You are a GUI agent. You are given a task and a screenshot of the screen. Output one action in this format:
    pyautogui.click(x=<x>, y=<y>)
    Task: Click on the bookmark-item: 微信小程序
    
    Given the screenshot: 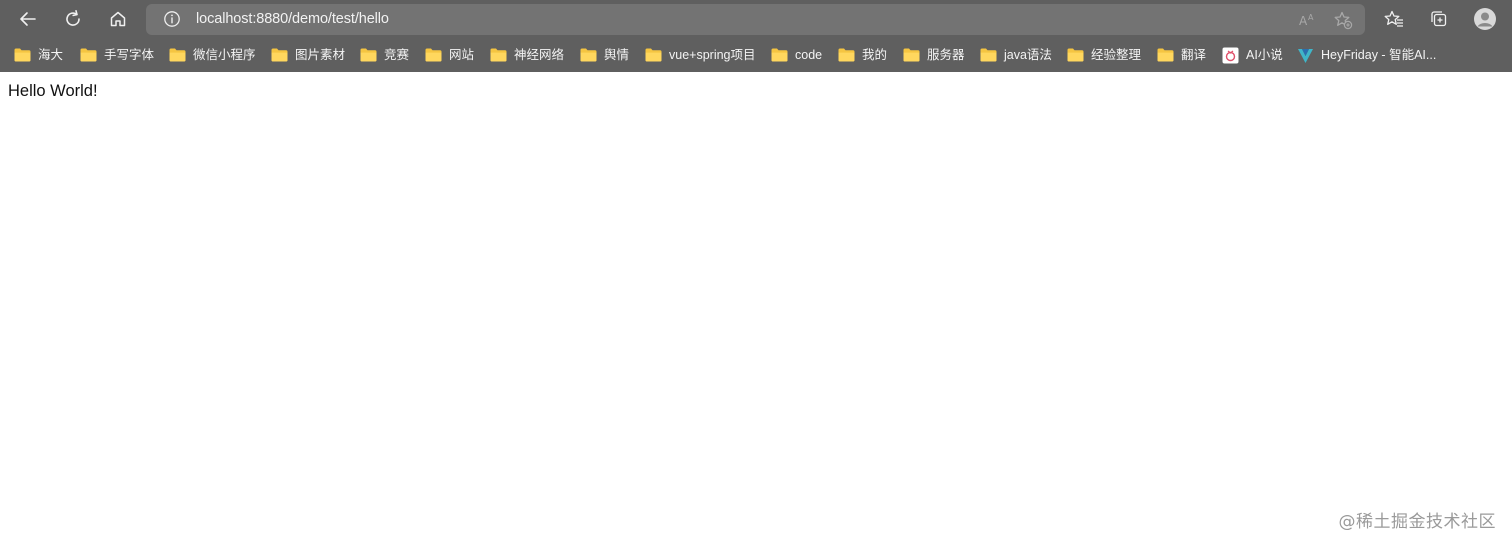 What is the action you would take?
    pyautogui.click(x=212, y=55)
    